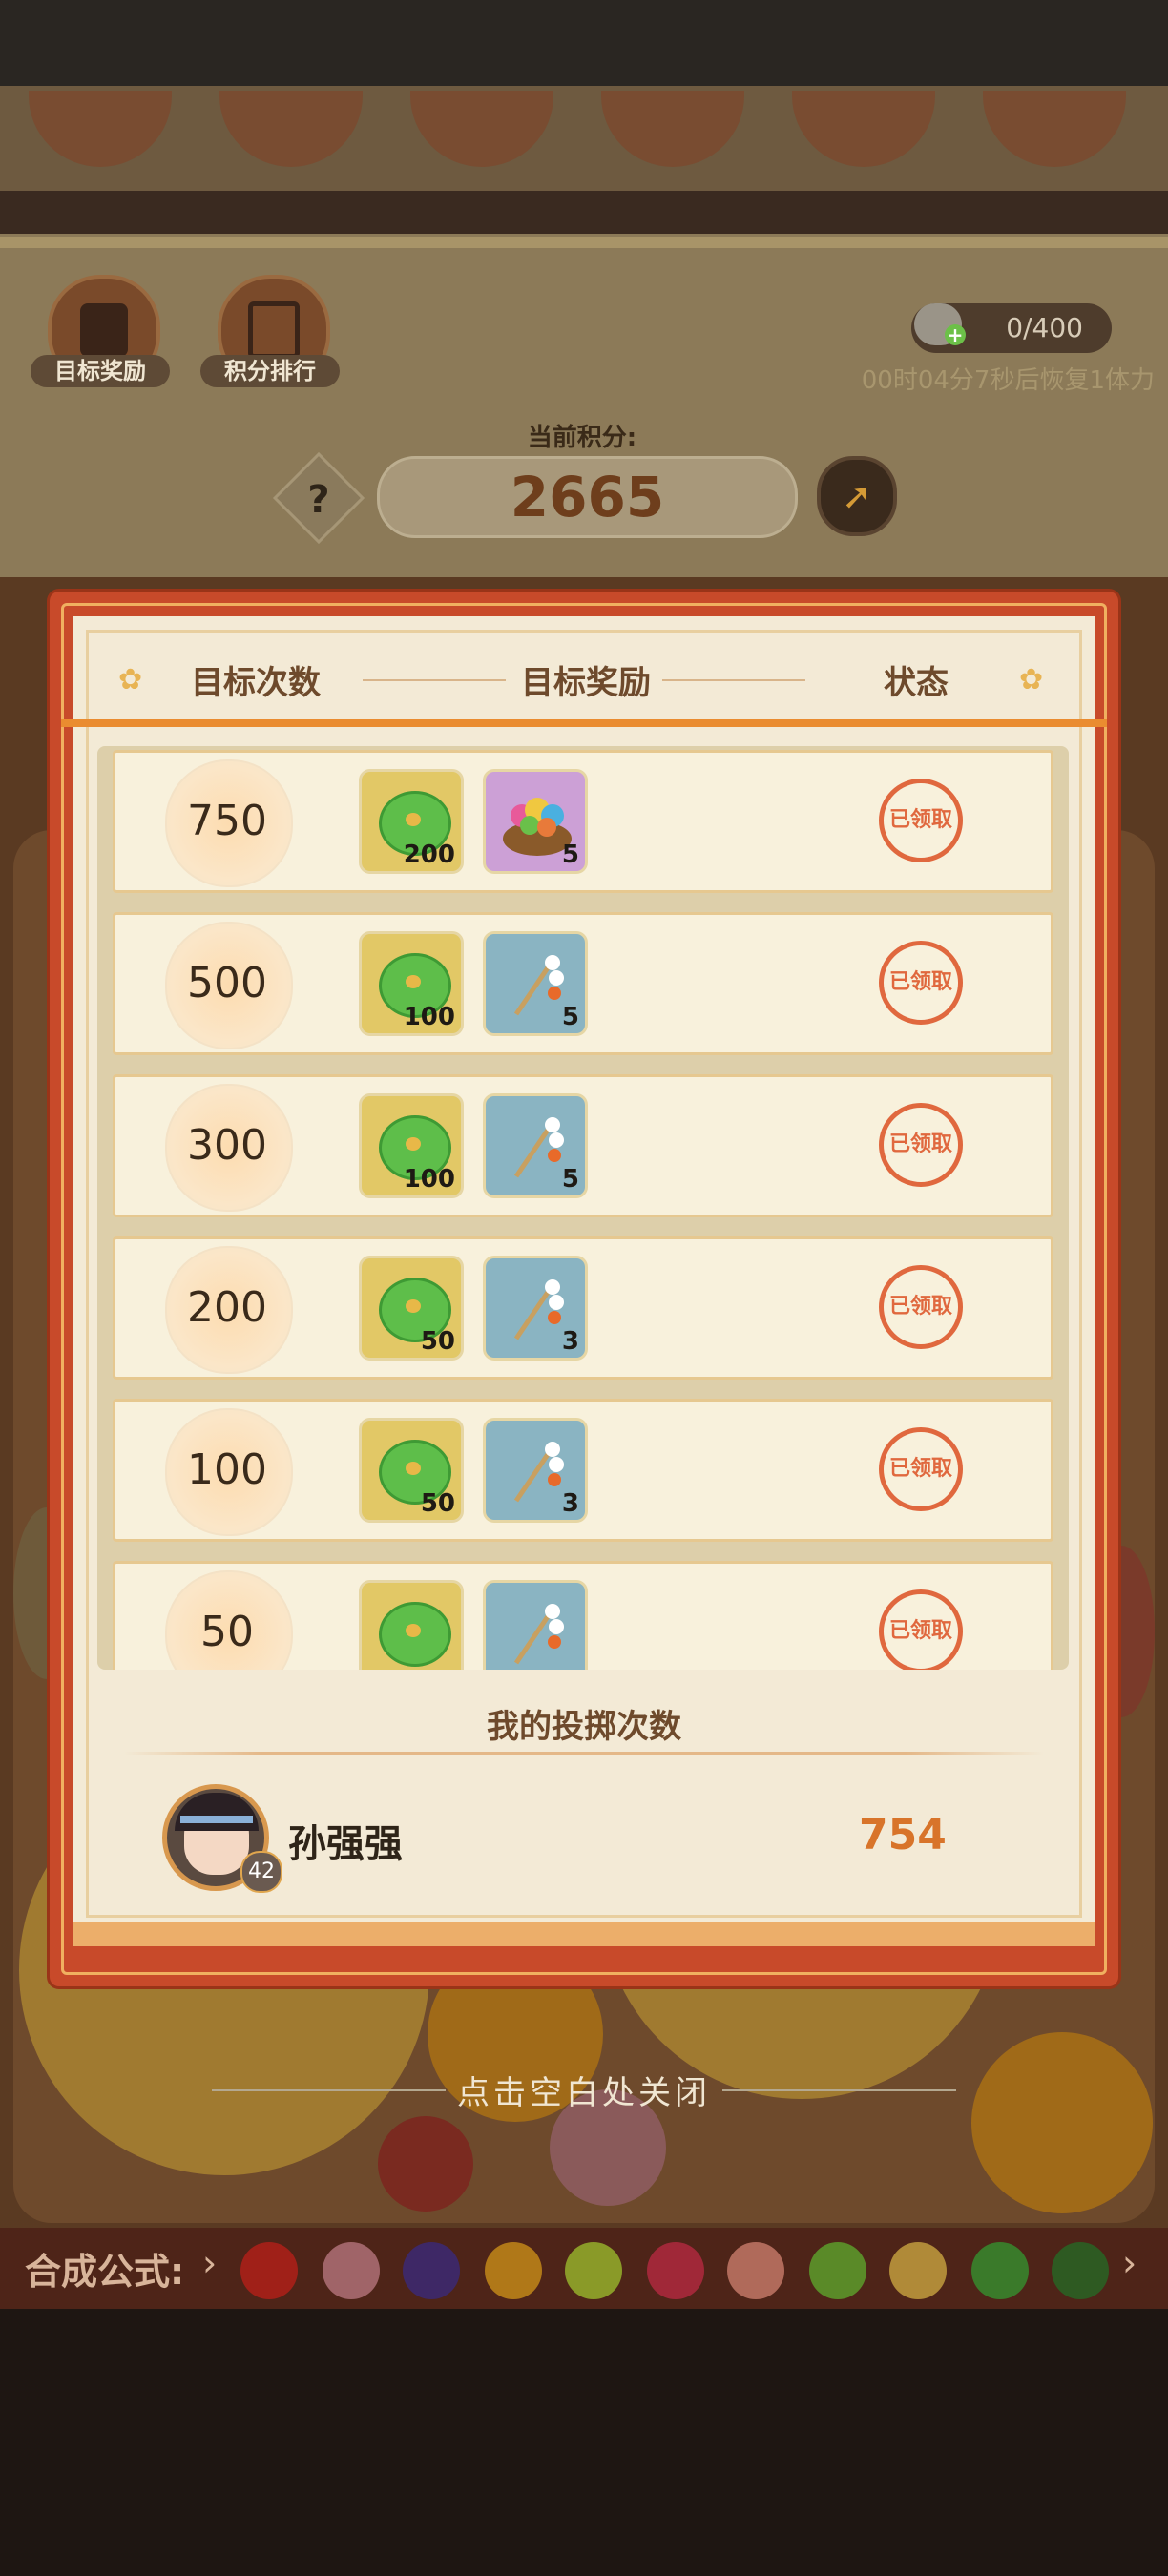 This screenshot has width=1168, height=2576. What do you see at coordinates (587, 497) in the screenshot?
I see `current-score: 2665` at bounding box center [587, 497].